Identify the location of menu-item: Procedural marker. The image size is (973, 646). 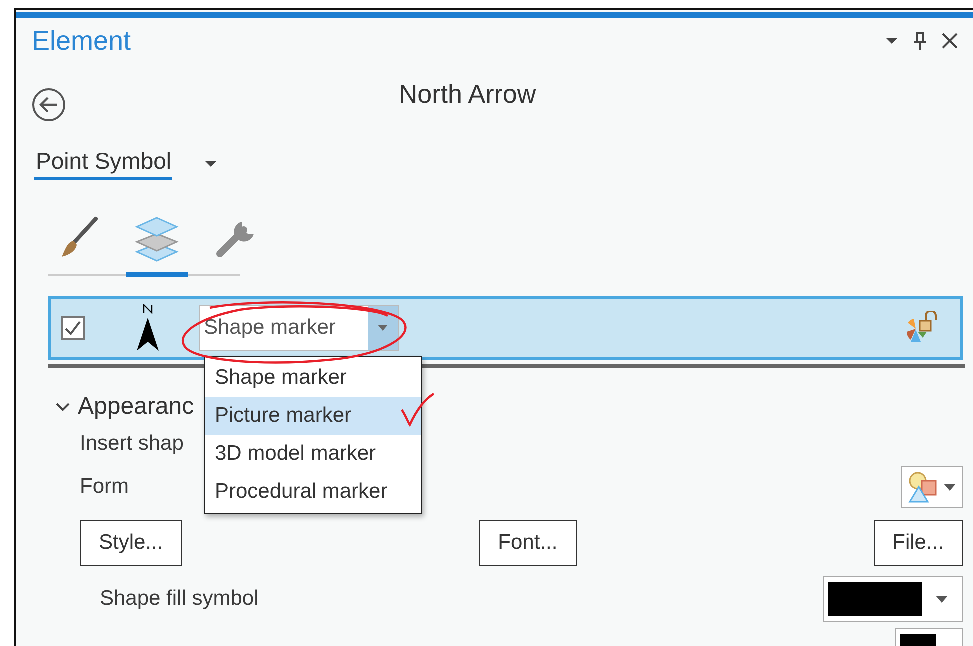
(313, 492).